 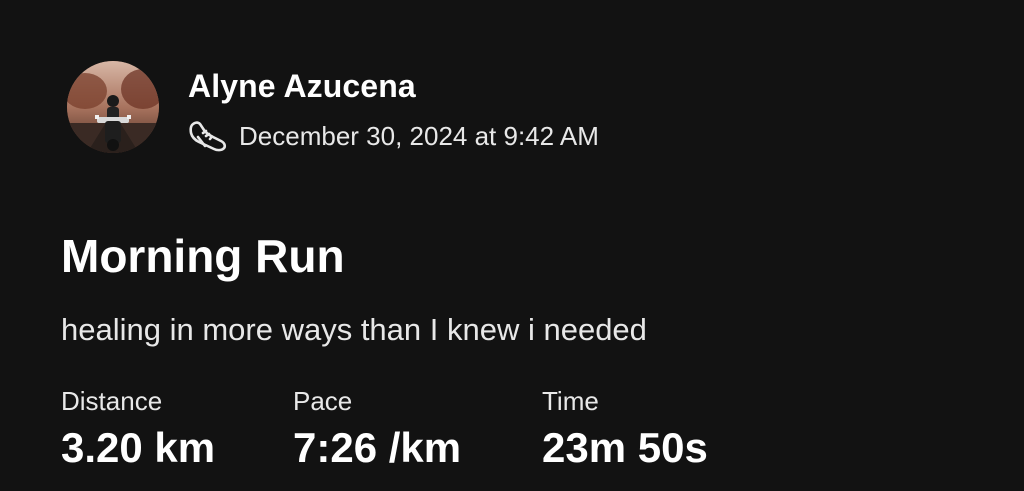 I want to click on stat-time: Time 23m 50s, so click(x=652, y=430).